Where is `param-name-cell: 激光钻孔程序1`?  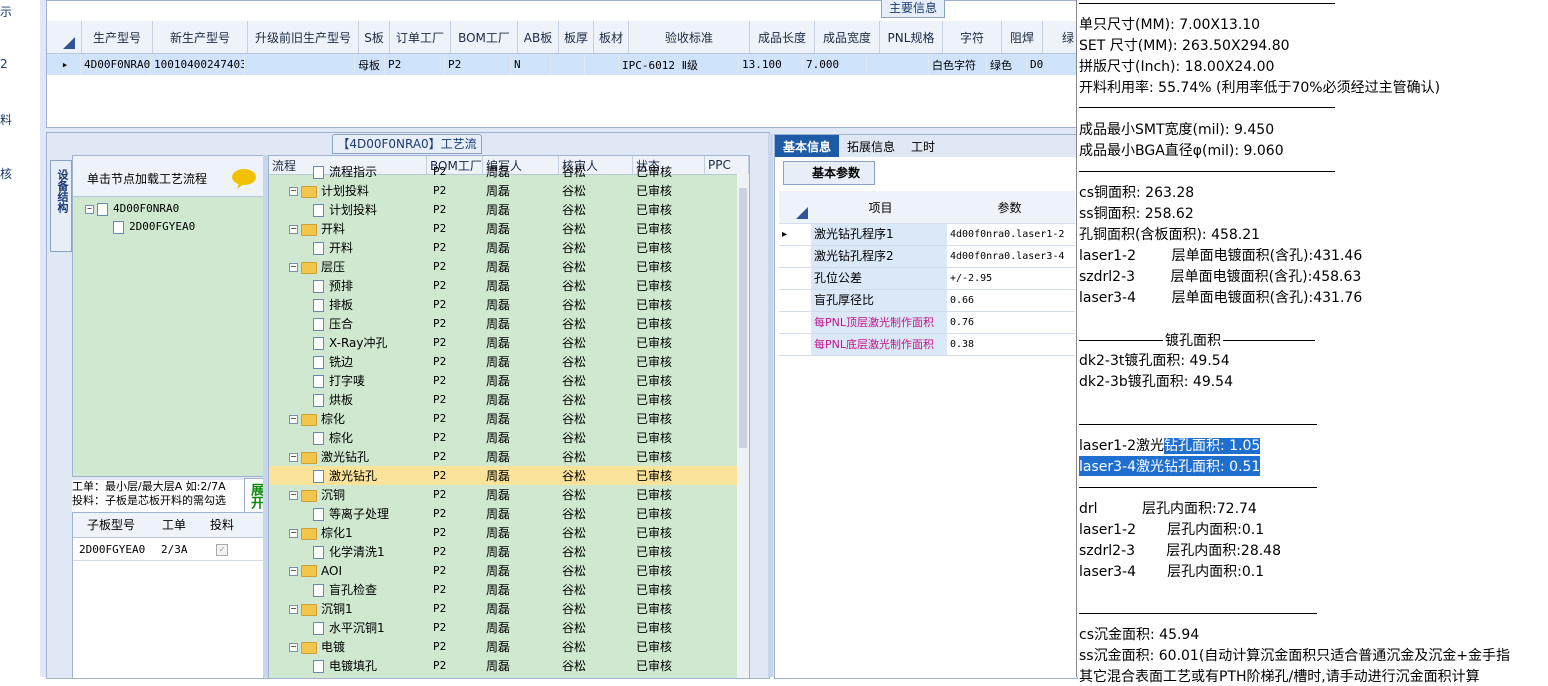 param-name-cell: 激光钻孔程序1 is located at coordinates (879, 234).